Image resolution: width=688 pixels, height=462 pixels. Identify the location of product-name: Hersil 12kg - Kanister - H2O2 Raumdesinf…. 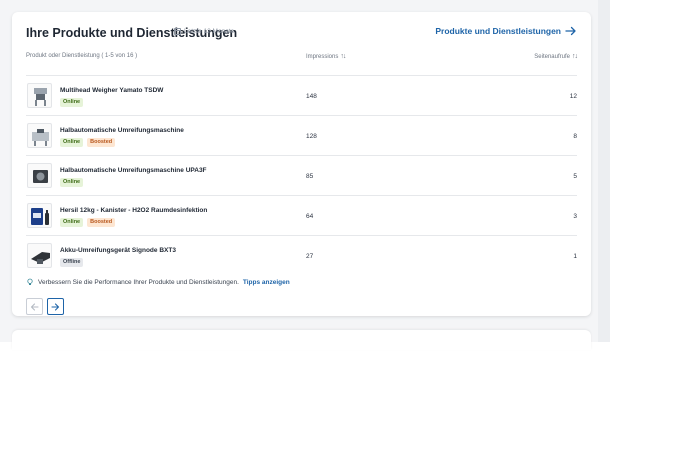
(133, 210).